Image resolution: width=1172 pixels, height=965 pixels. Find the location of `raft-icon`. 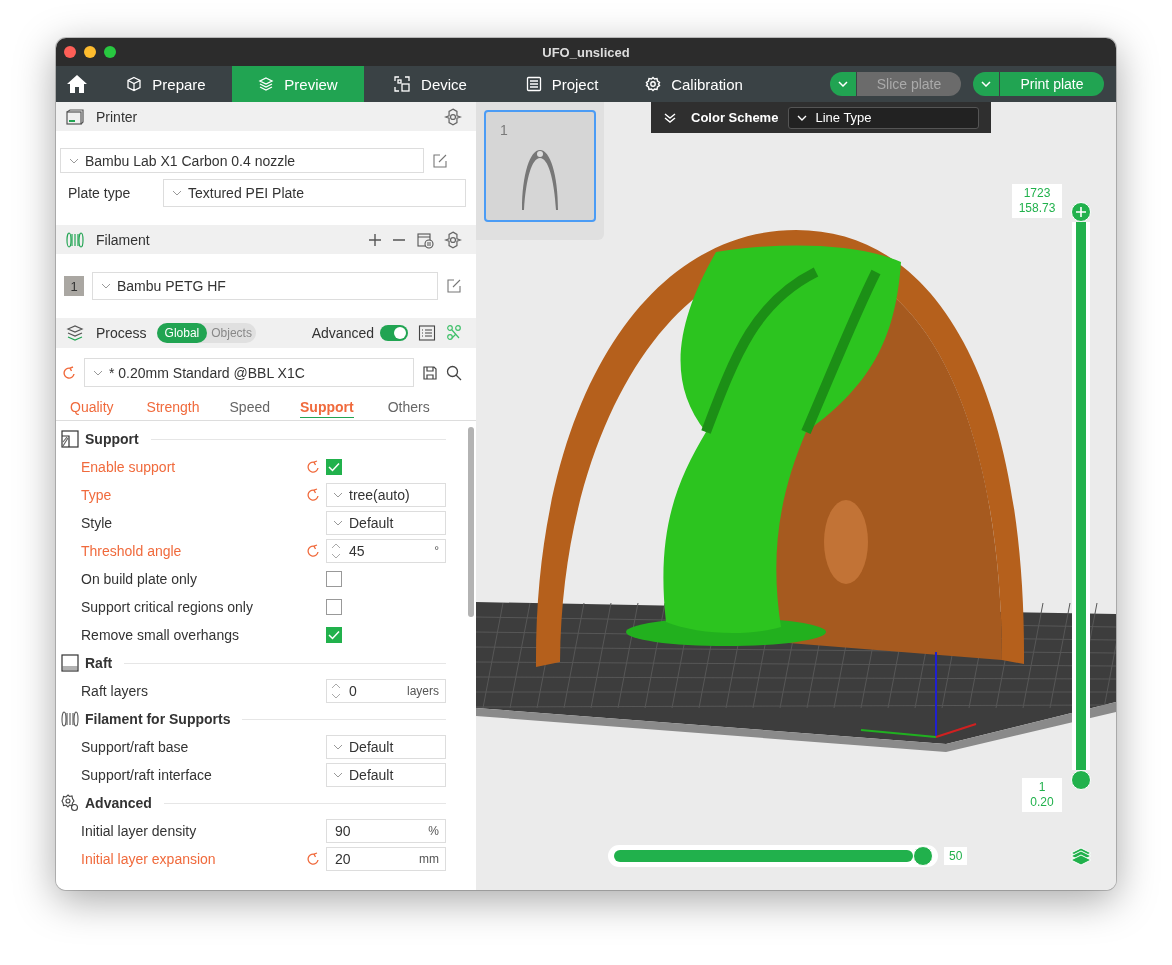

raft-icon is located at coordinates (70, 663).